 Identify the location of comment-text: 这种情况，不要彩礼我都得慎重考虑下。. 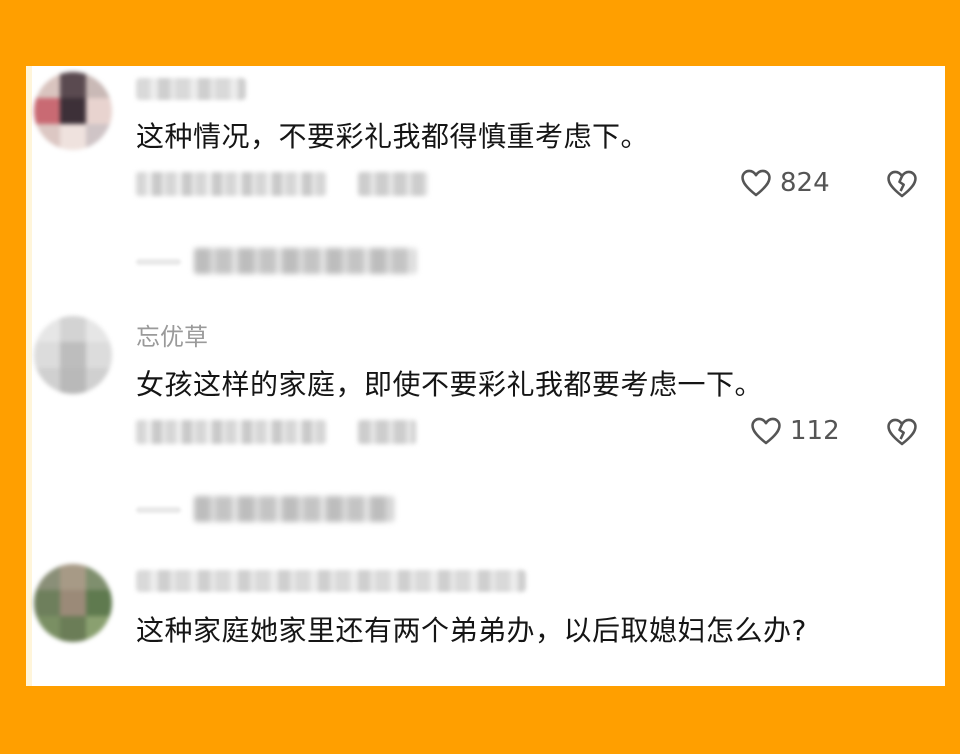
(393, 136).